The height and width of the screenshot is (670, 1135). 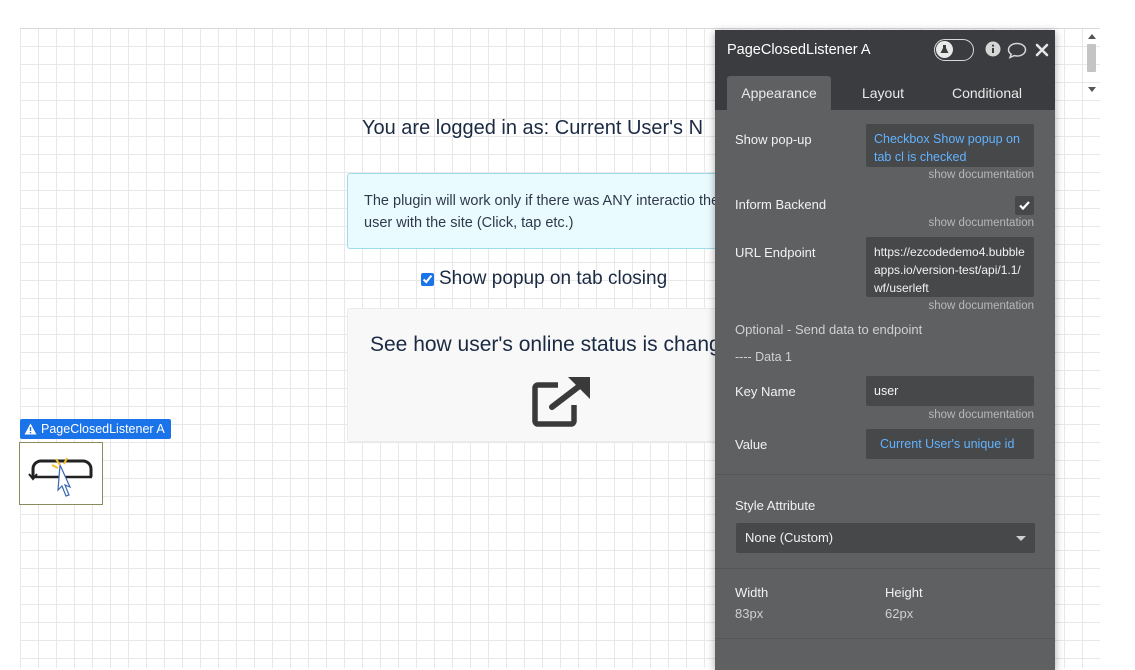 What do you see at coordinates (773, 139) in the screenshot?
I see `show-popup-label: Show pop-up` at bounding box center [773, 139].